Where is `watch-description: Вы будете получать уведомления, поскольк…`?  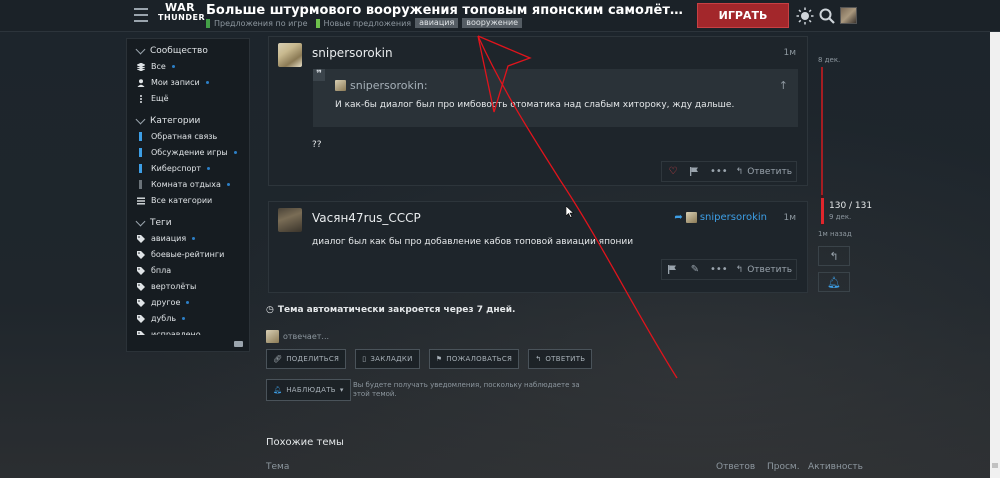 watch-description: Вы будете получать уведомления, поскольк… is located at coordinates (466, 389).